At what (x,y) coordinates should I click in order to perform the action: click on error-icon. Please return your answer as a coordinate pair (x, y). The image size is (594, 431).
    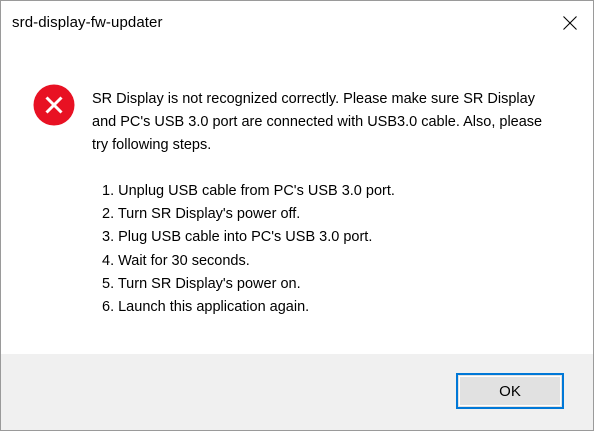
    Looking at the image, I should click on (54, 105).